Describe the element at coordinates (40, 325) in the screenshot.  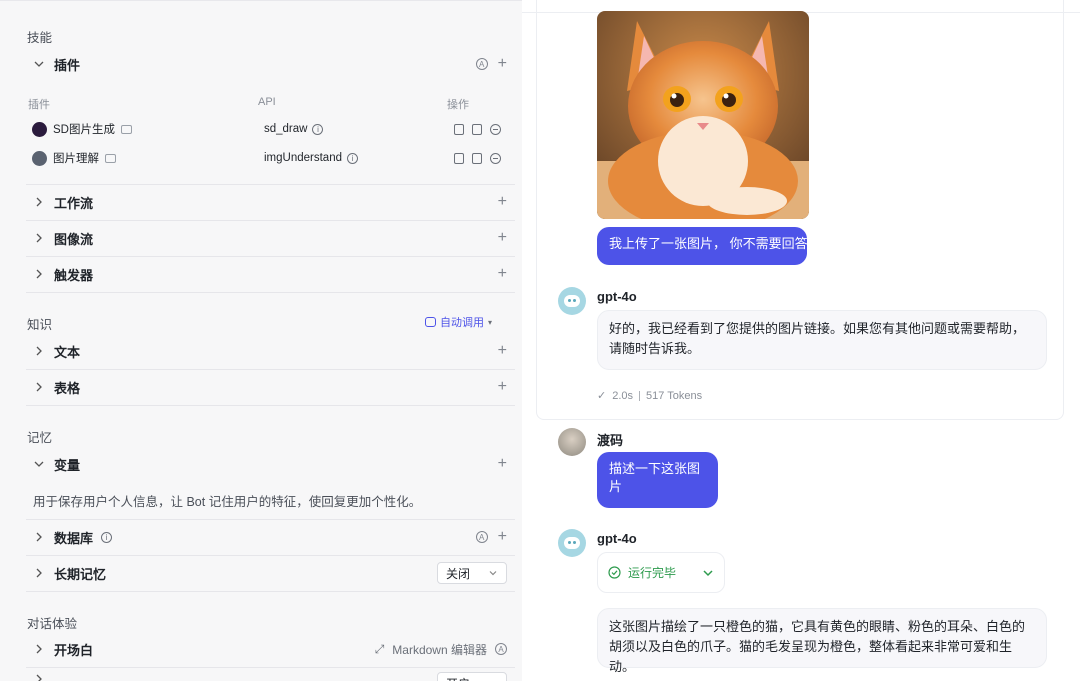
I see `knowledge-section-title: 知识` at that location.